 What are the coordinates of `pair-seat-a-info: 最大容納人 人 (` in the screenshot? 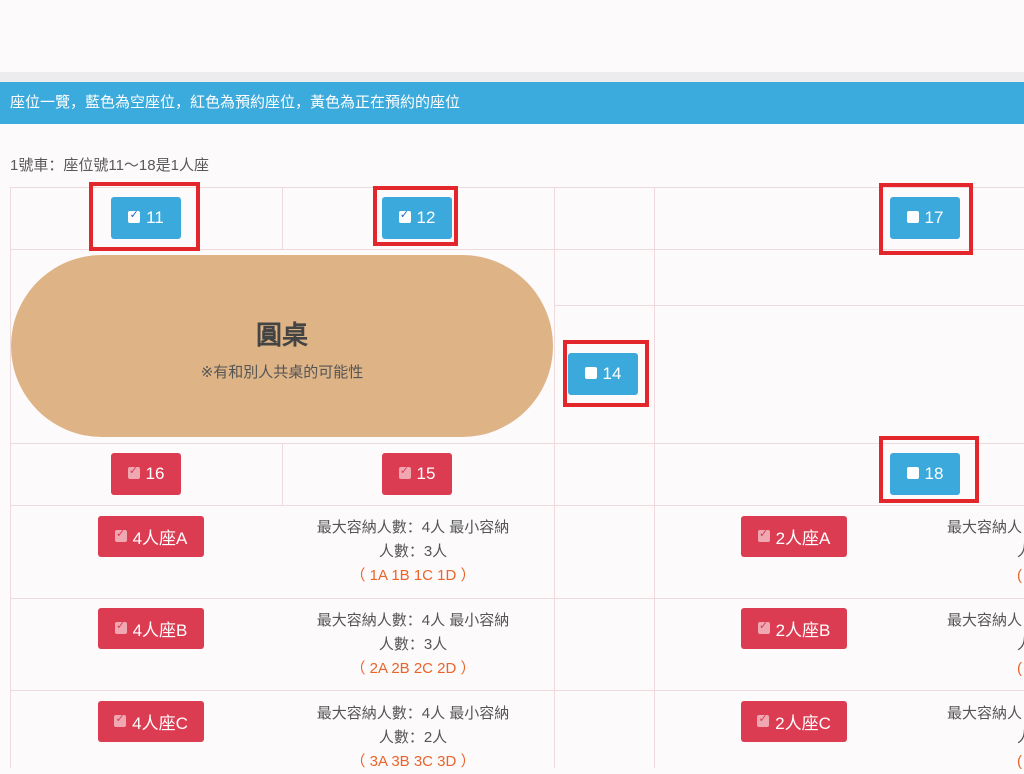 It's located at (985, 552).